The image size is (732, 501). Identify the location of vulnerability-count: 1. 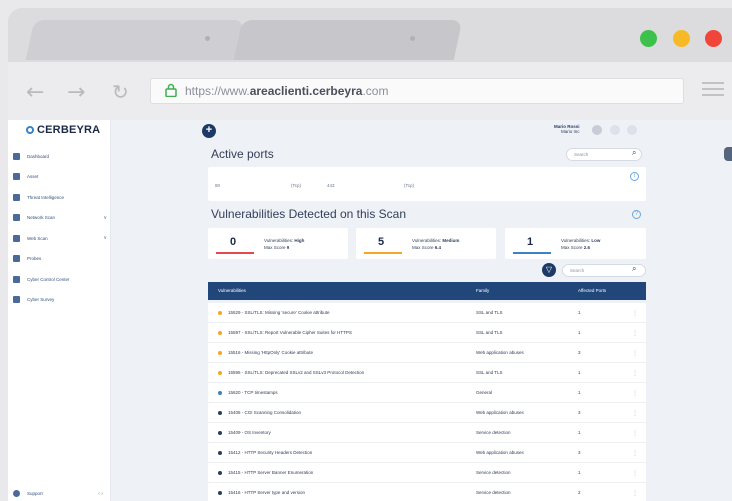
(530, 242).